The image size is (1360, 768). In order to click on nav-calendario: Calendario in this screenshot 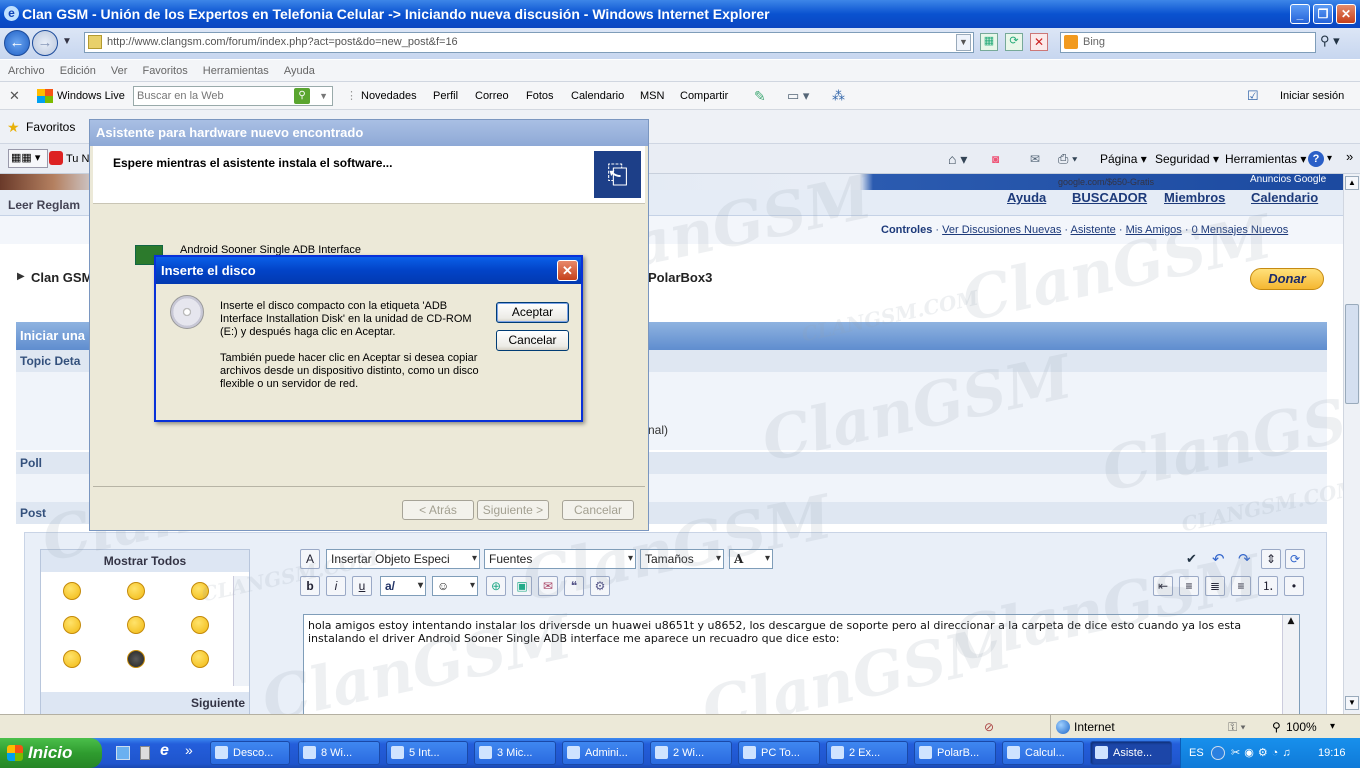, I will do `click(1284, 197)`.